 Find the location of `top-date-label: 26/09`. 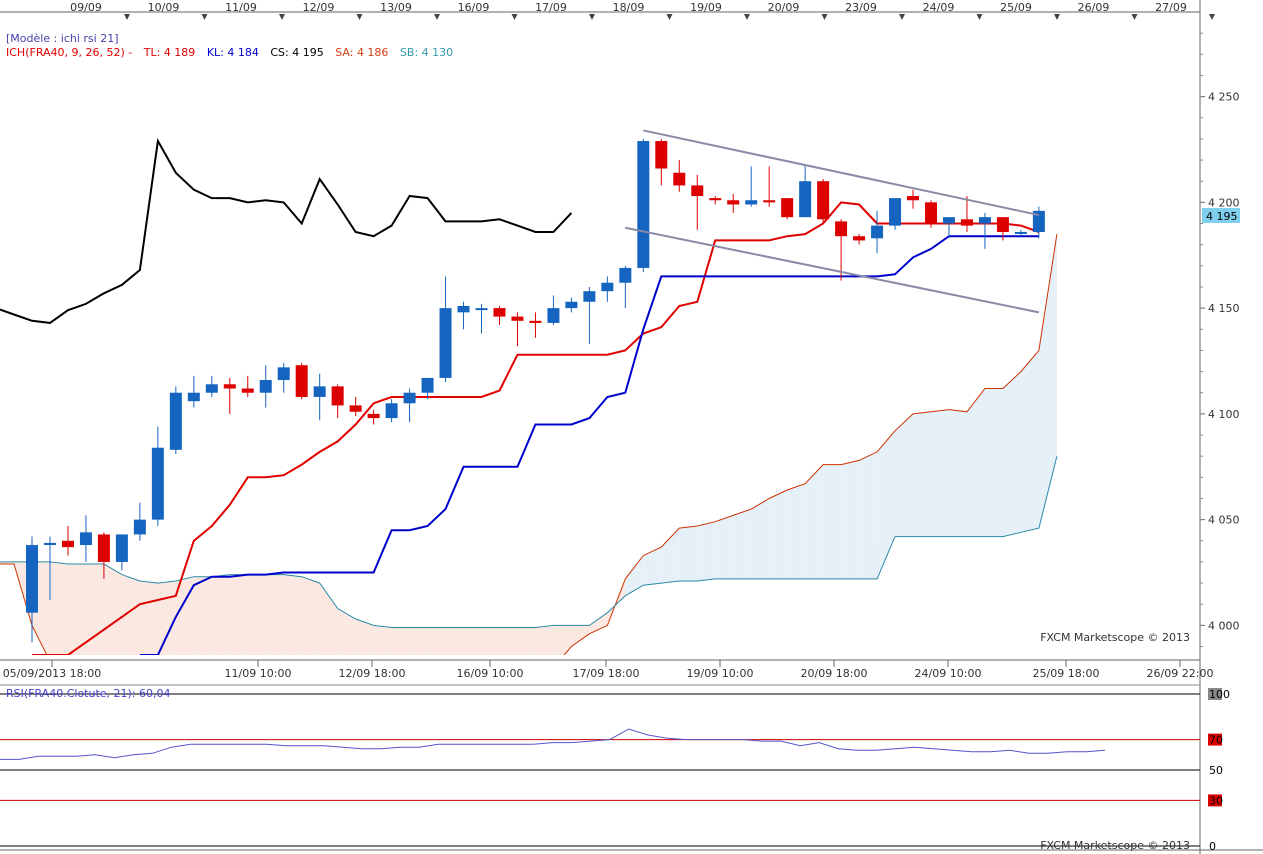

top-date-label: 26/09 is located at coordinates (1094, 7).